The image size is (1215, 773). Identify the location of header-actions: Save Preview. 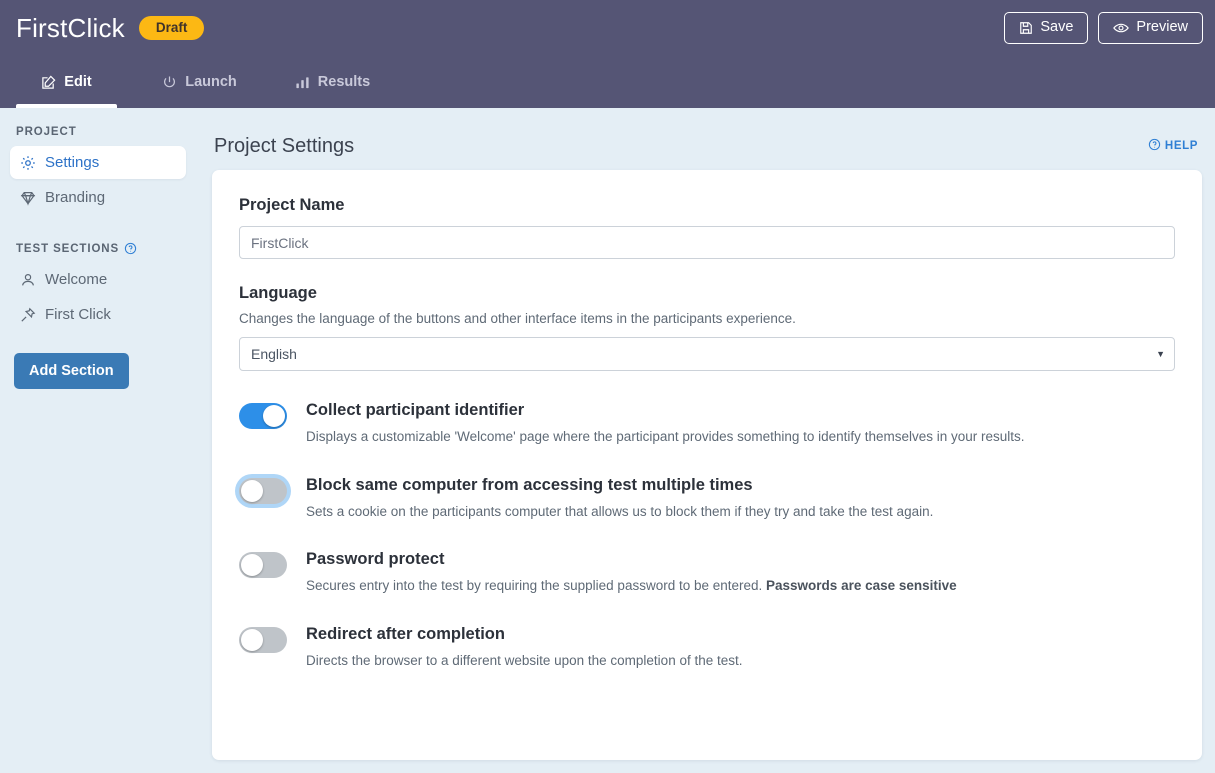
(1103, 28).